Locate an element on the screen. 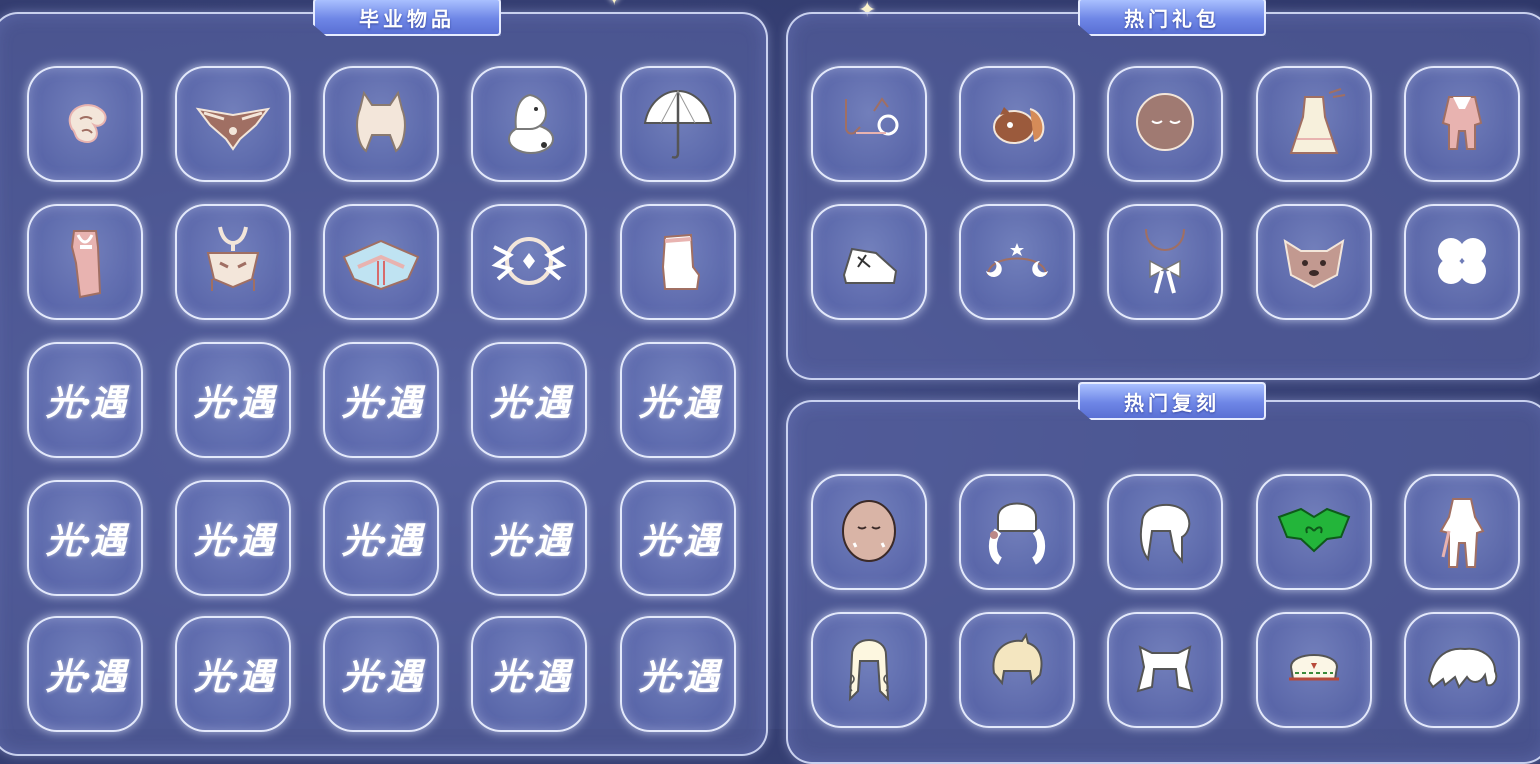  pink-outfit-icon is located at coordinates (1462, 124).